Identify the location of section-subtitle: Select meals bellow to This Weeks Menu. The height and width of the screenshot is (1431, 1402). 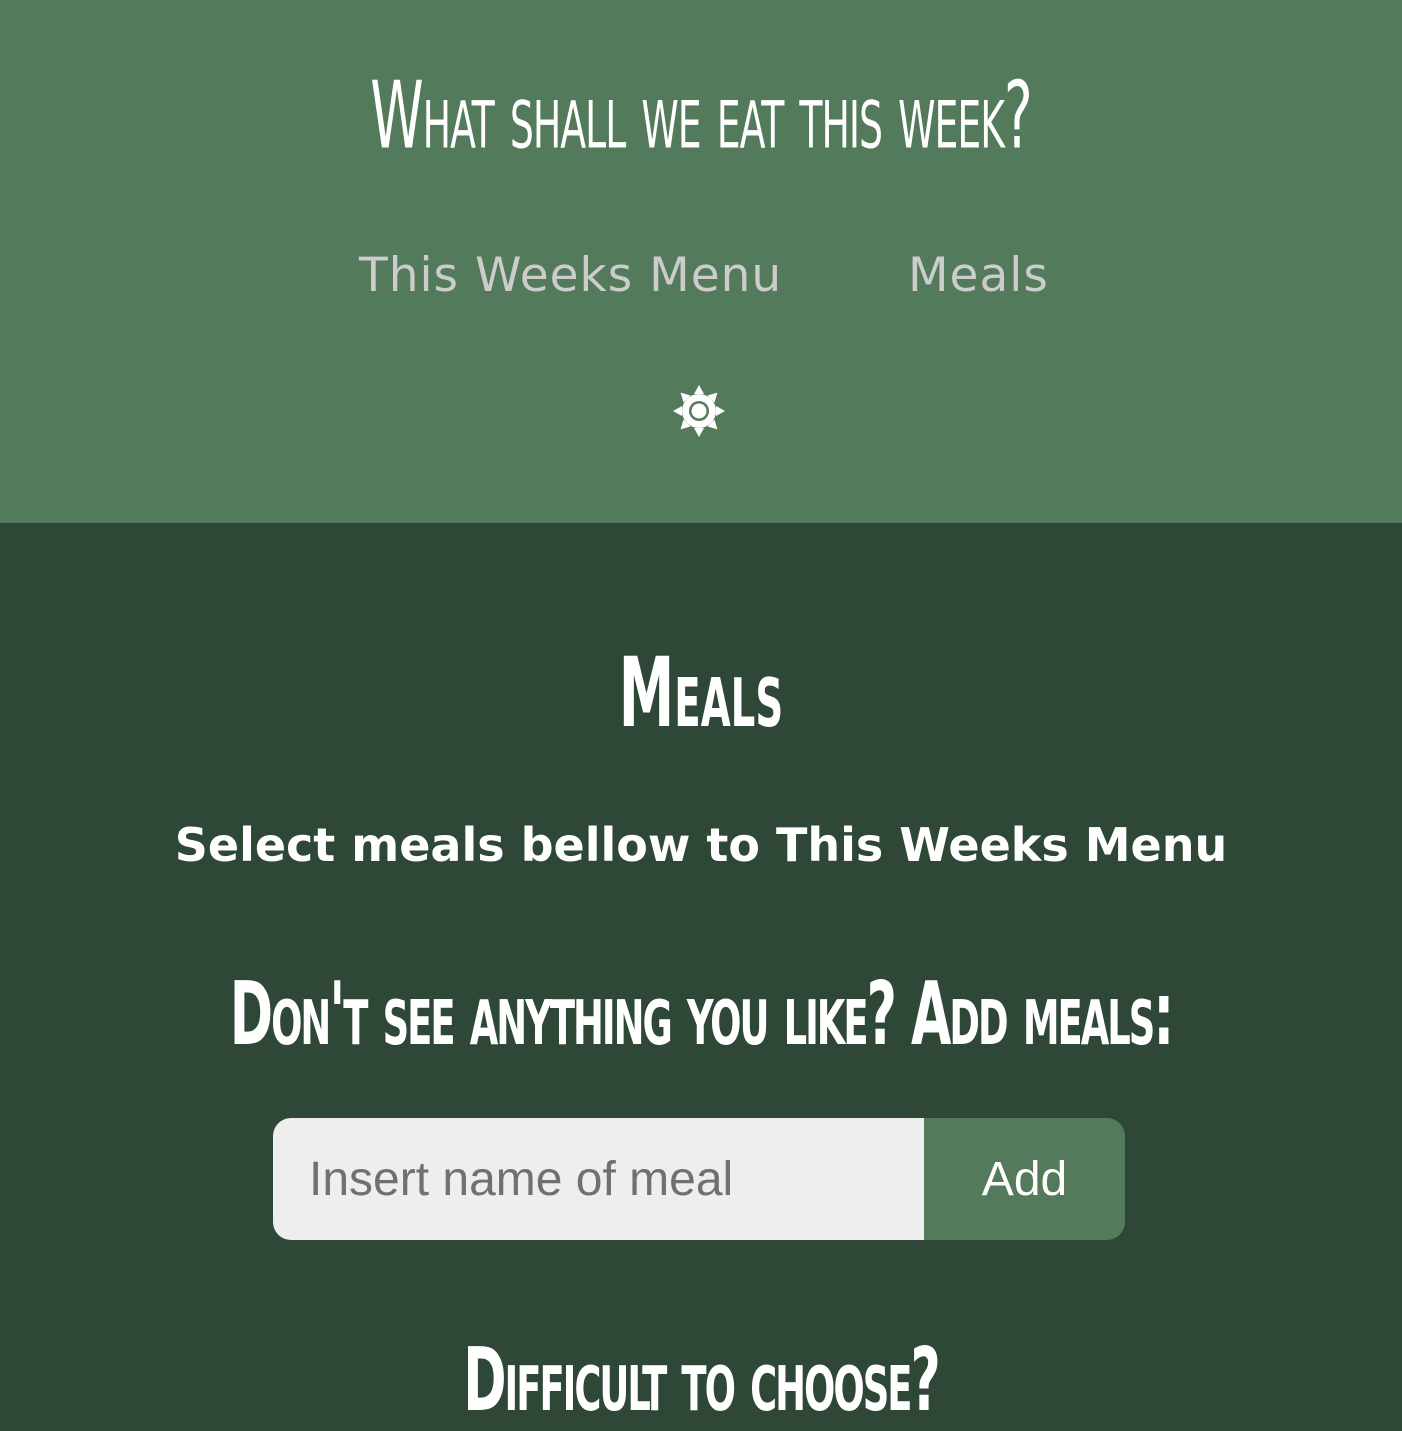
(701, 845).